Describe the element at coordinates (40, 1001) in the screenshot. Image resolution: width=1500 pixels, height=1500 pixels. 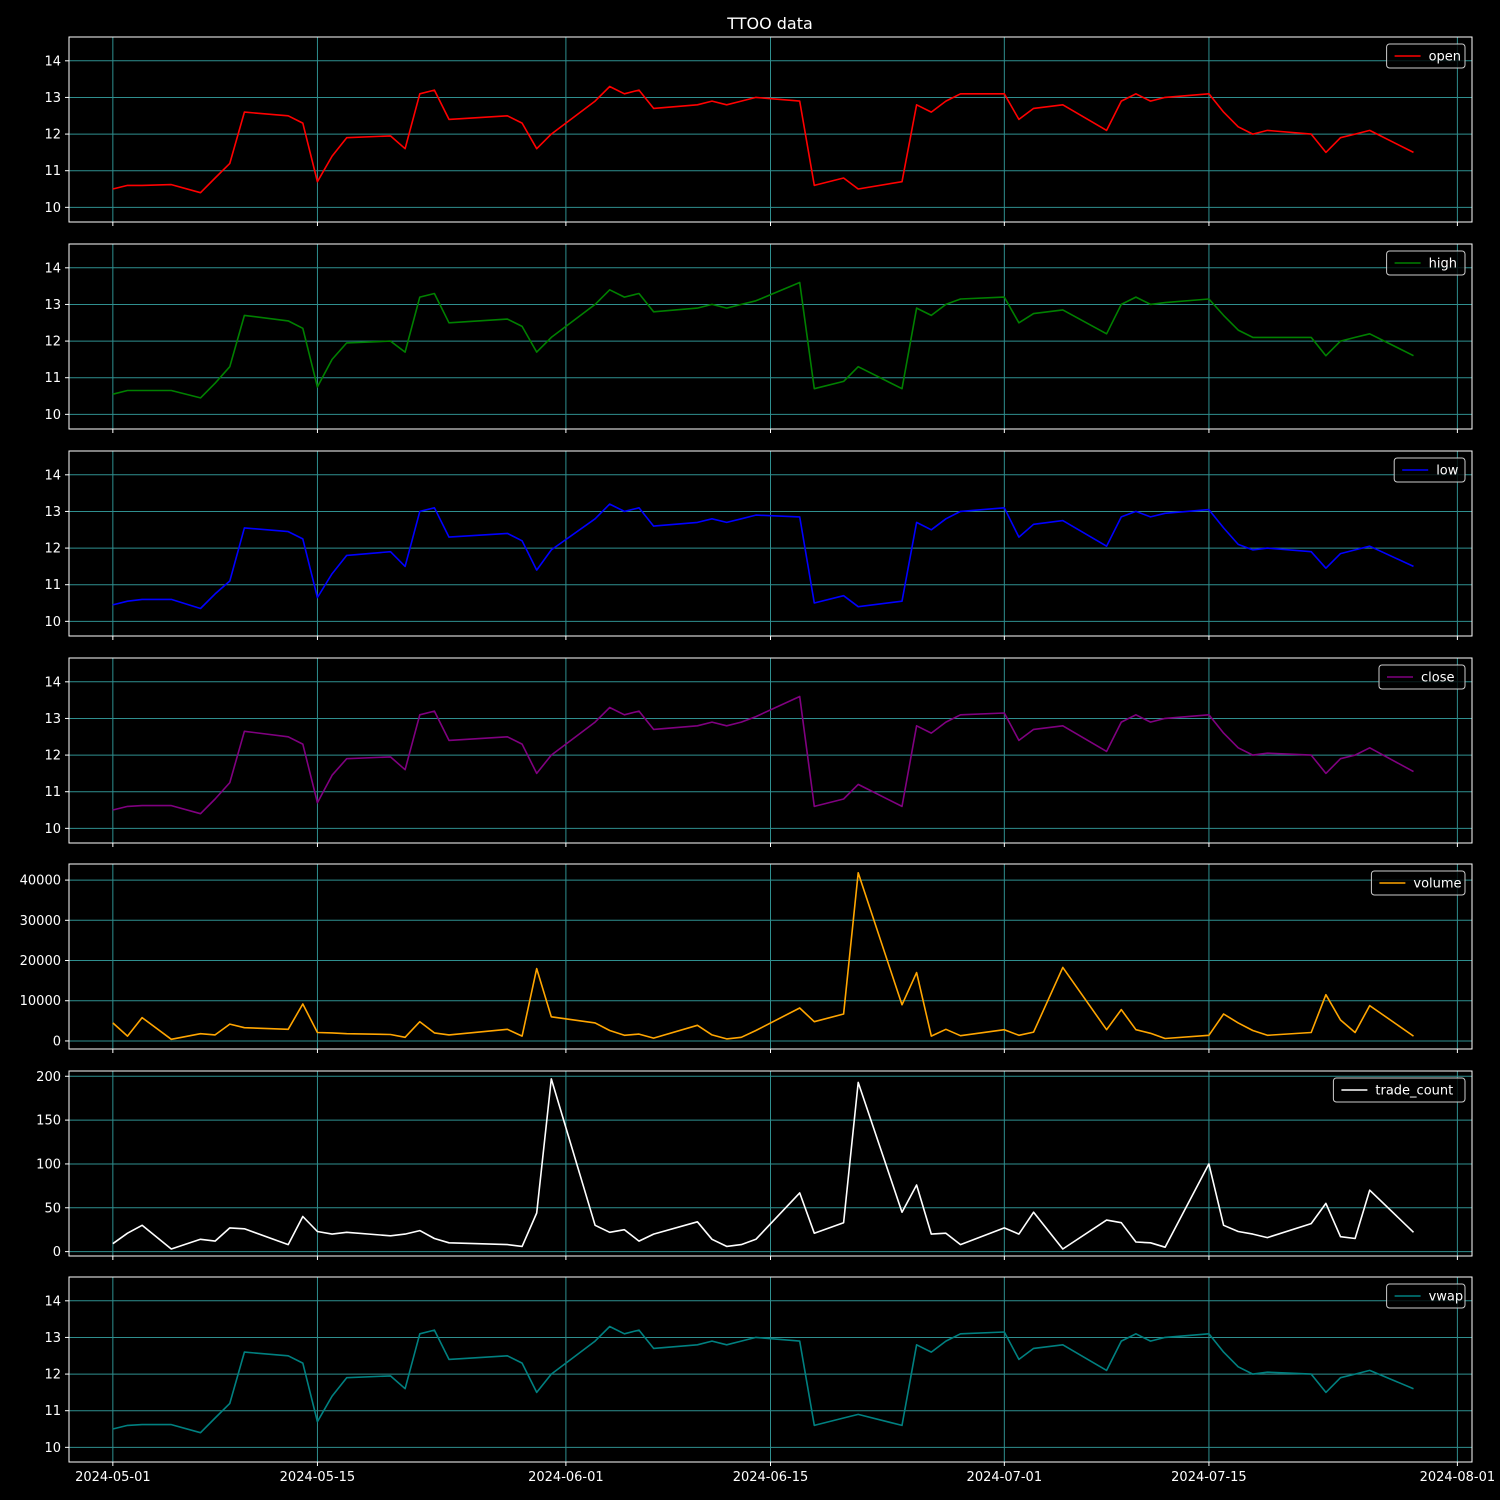
I see `y-tick-label: 10000` at that location.